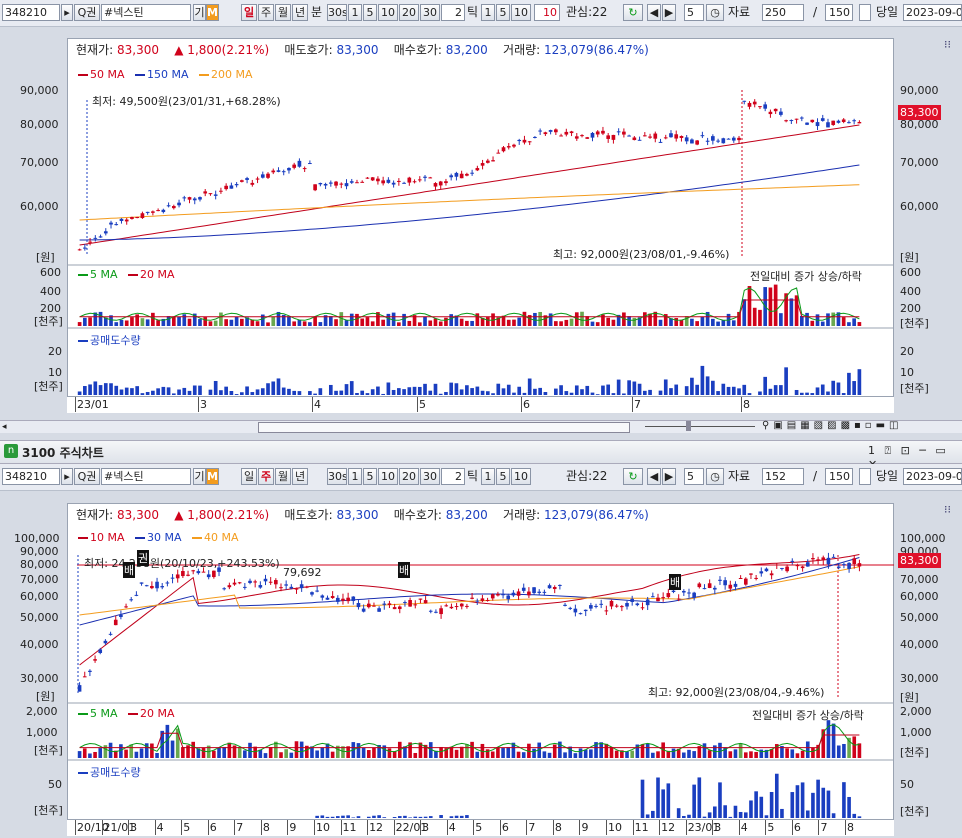 This screenshot has width=962, height=838. Describe the element at coordinates (547, 12) in the screenshot. I see `tick-10-input: 10` at that location.